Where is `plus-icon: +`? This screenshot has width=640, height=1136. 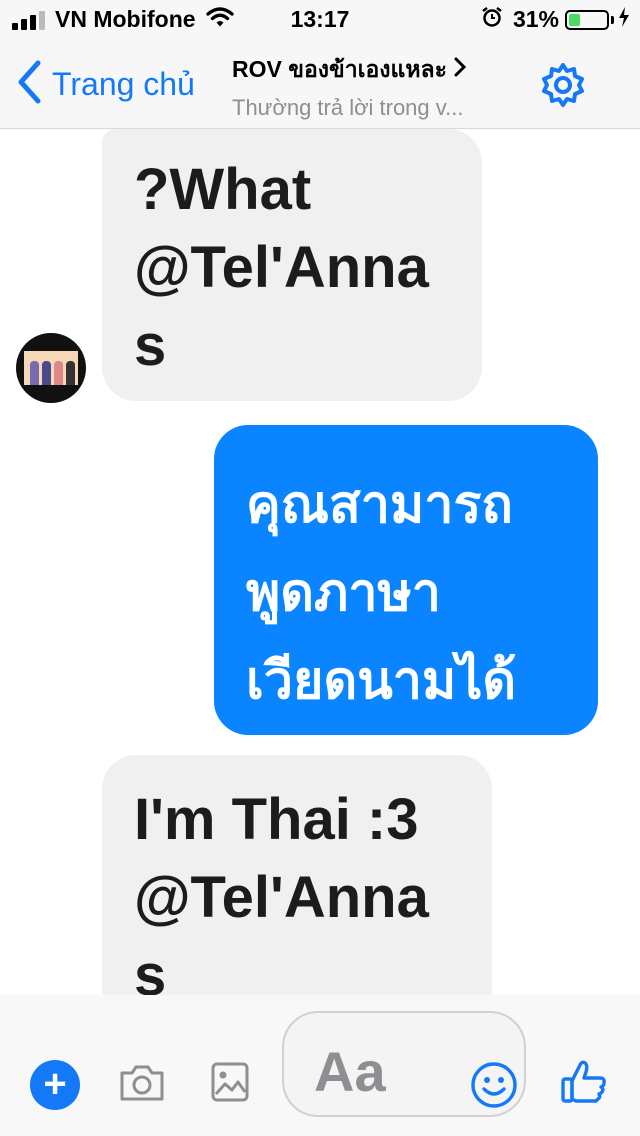 plus-icon: + is located at coordinates (55, 1085).